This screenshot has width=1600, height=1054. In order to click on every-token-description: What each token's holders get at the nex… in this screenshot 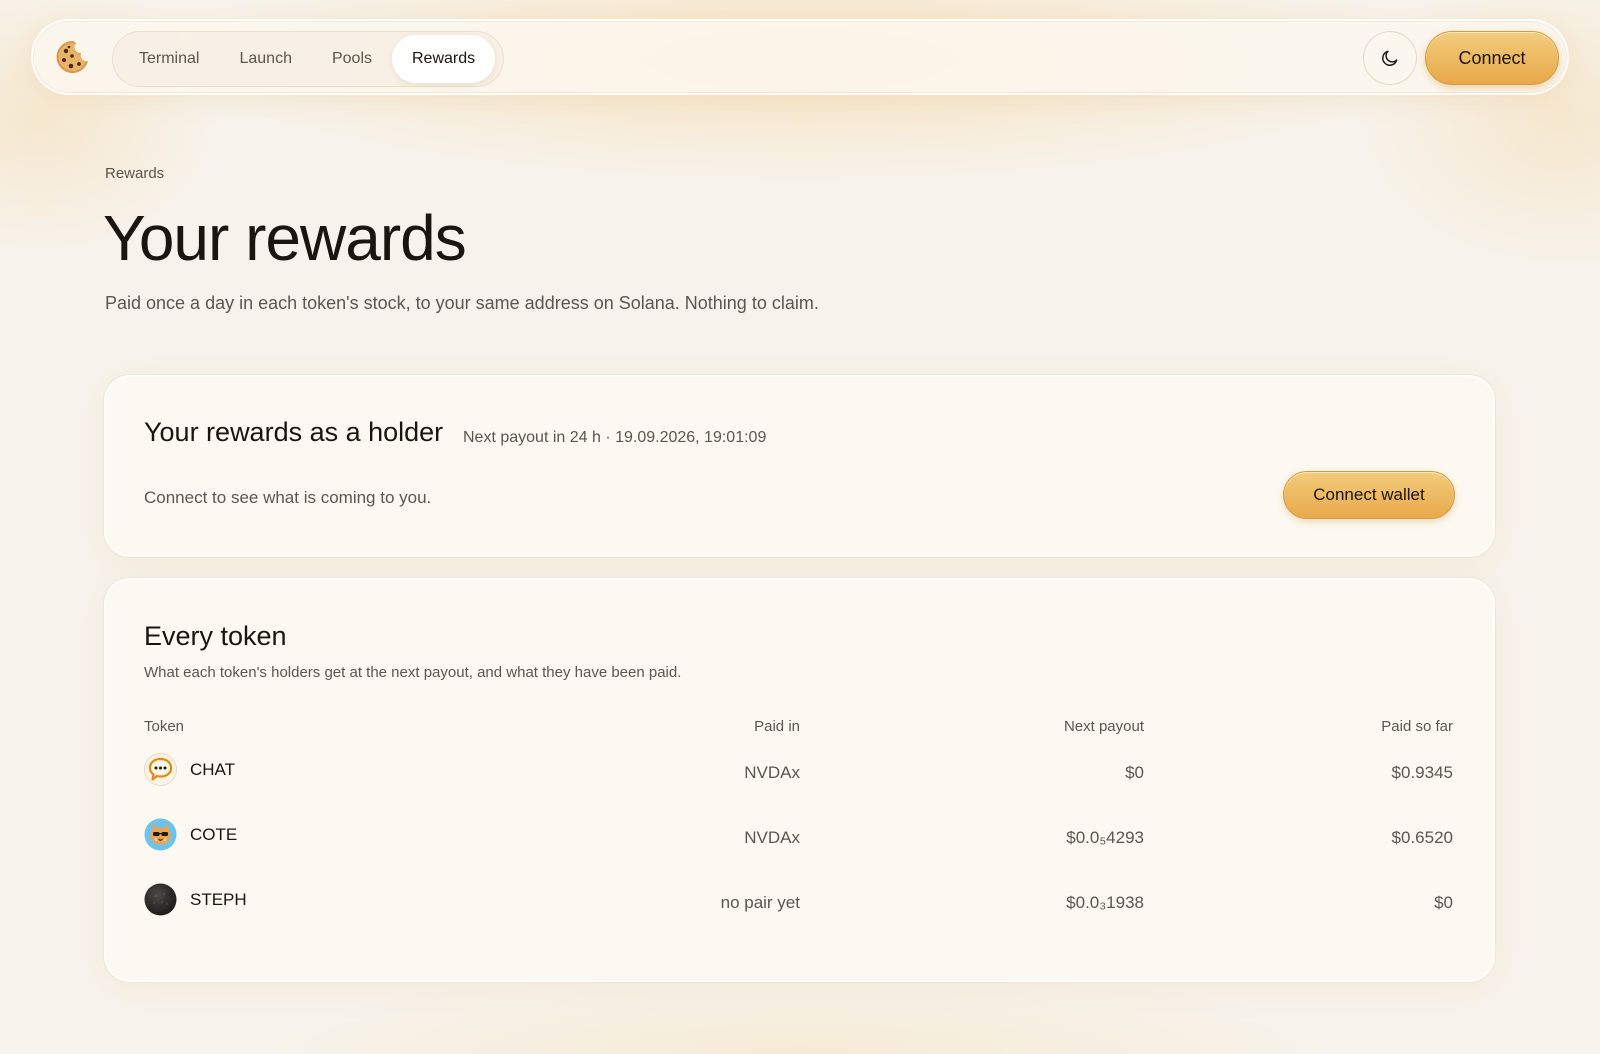, I will do `click(413, 672)`.